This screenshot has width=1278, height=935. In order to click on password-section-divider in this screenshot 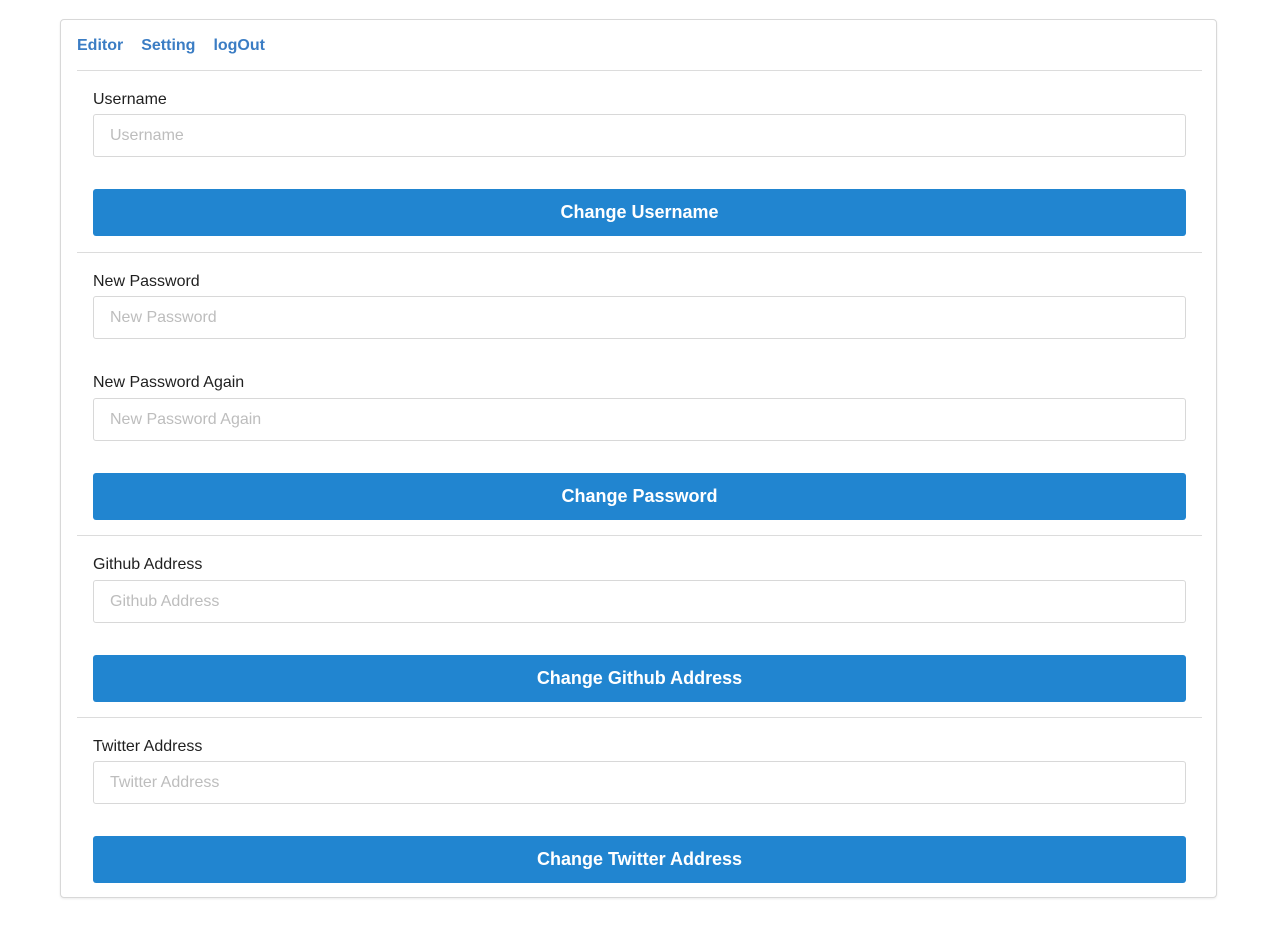, I will do `click(639, 535)`.